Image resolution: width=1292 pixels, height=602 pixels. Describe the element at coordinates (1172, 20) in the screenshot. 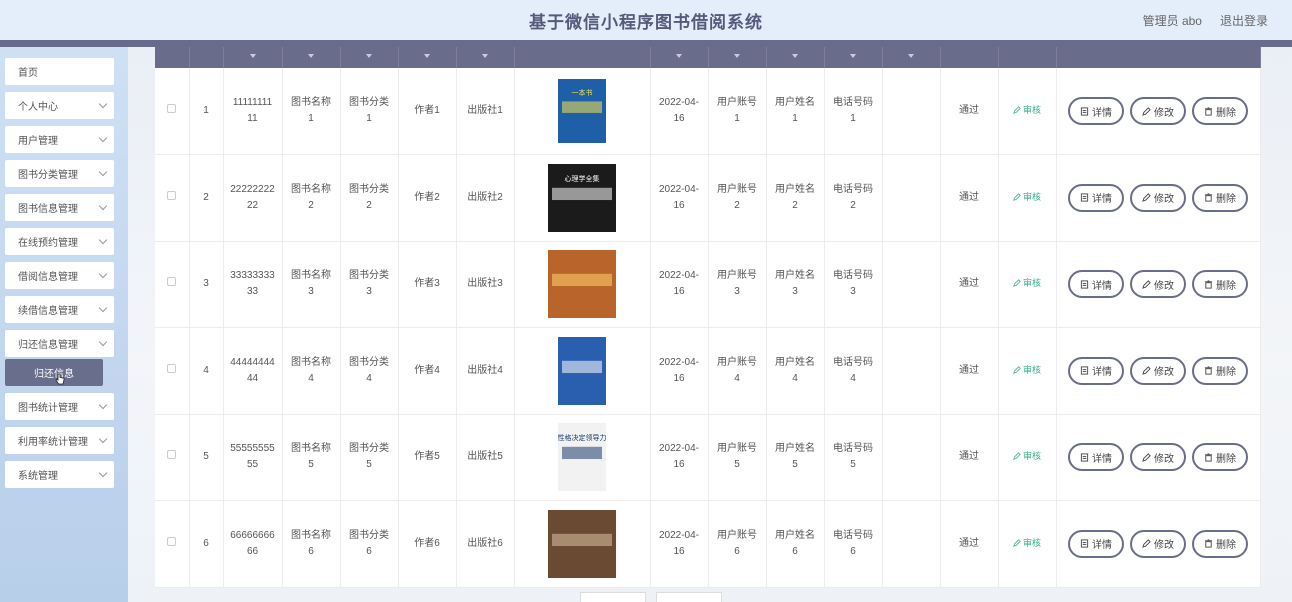

I see `admin-user-label: 管理员 abo` at that location.